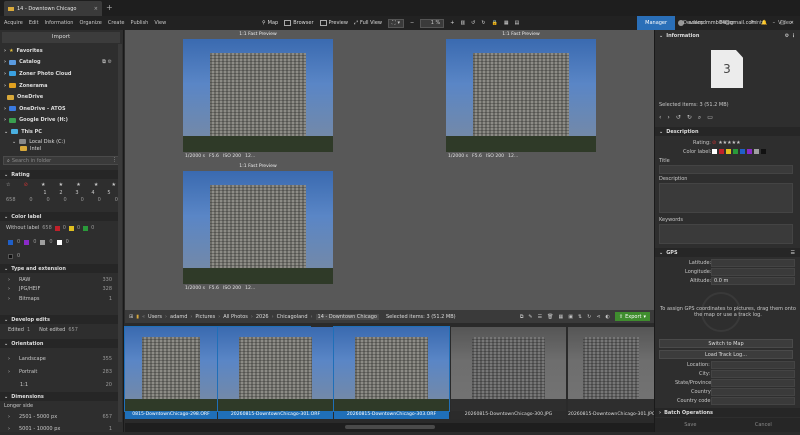 The width and height of the screenshot is (800, 435). Describe the element at coordinates (60, 63) in the screenshot. I see `tree-item-catalog: › Catalog ⧉ ⚙` at that location.